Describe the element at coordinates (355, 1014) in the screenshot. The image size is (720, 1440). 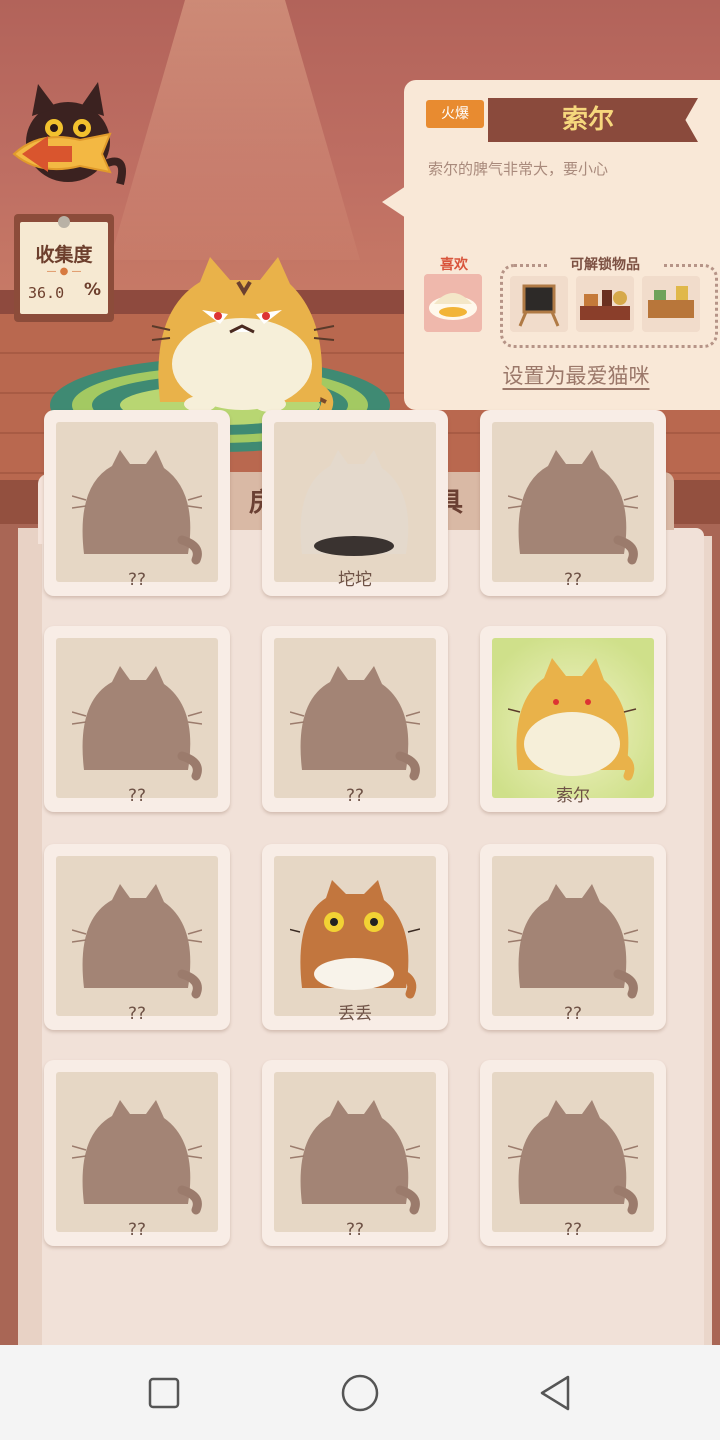
I see `cat-card-name: 丢丢` at that location.